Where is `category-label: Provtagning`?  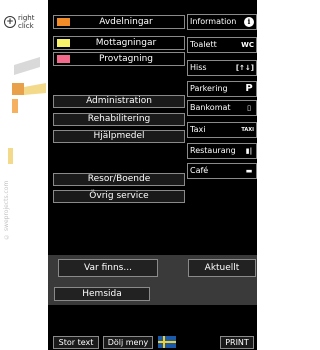
category-label: Provtagning is located at coordinates (126, 59).